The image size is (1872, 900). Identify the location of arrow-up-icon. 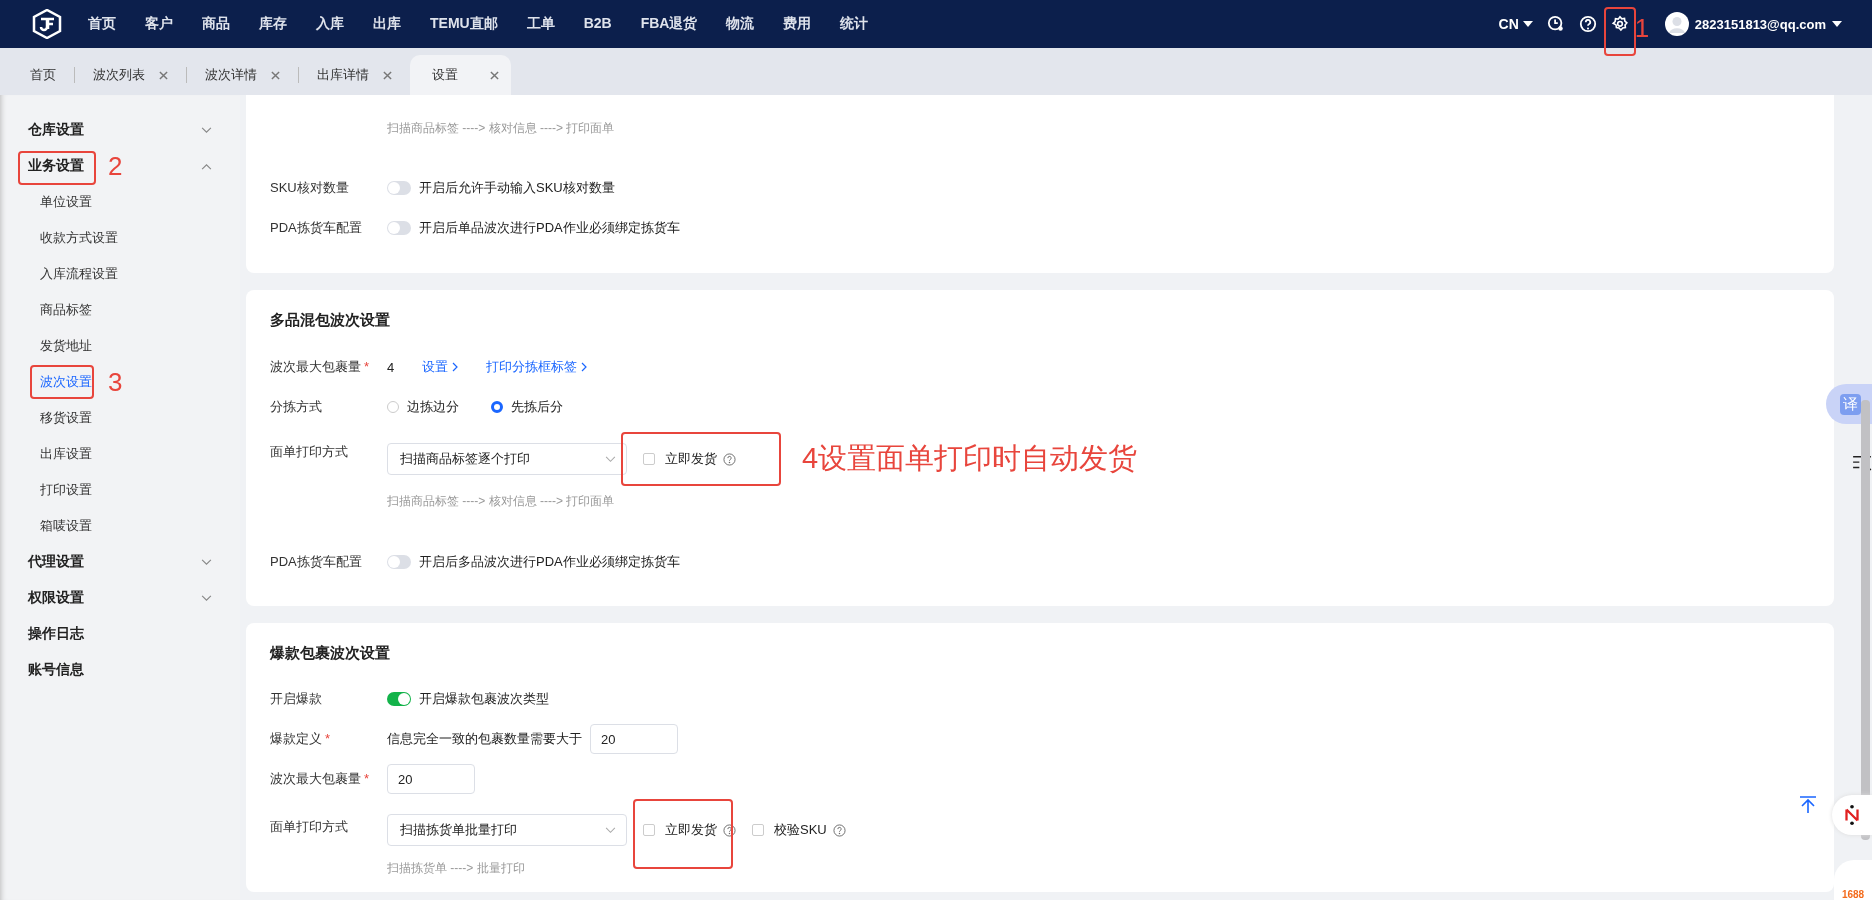
(1808, 805).